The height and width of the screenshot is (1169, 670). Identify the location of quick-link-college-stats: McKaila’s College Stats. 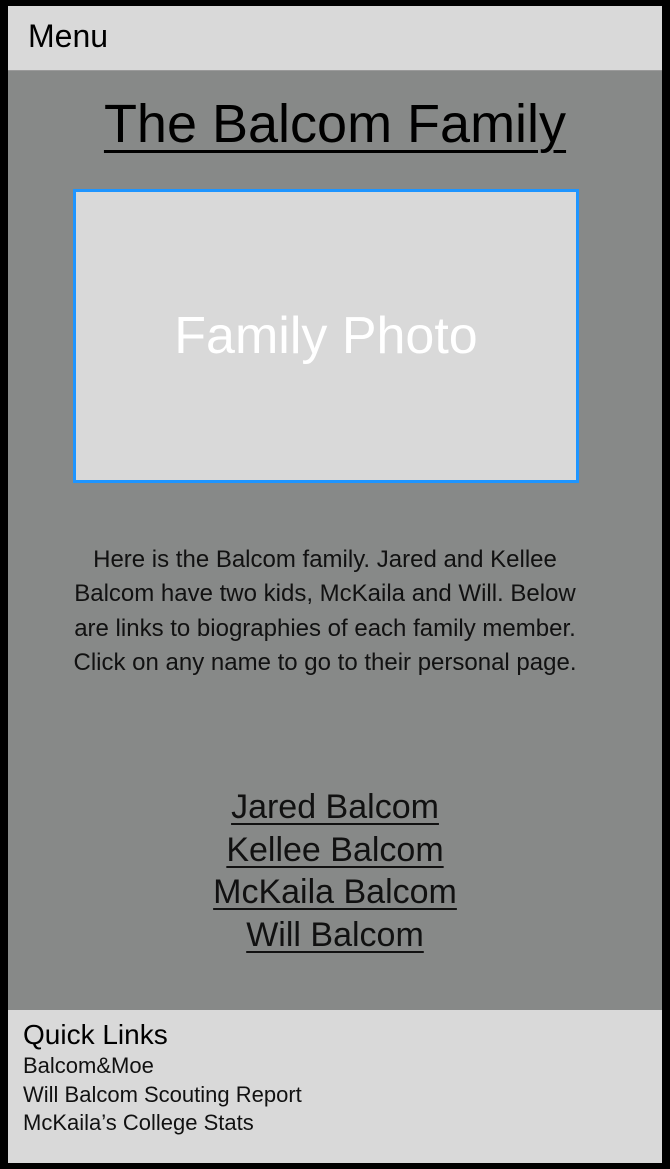
(162, 1123).